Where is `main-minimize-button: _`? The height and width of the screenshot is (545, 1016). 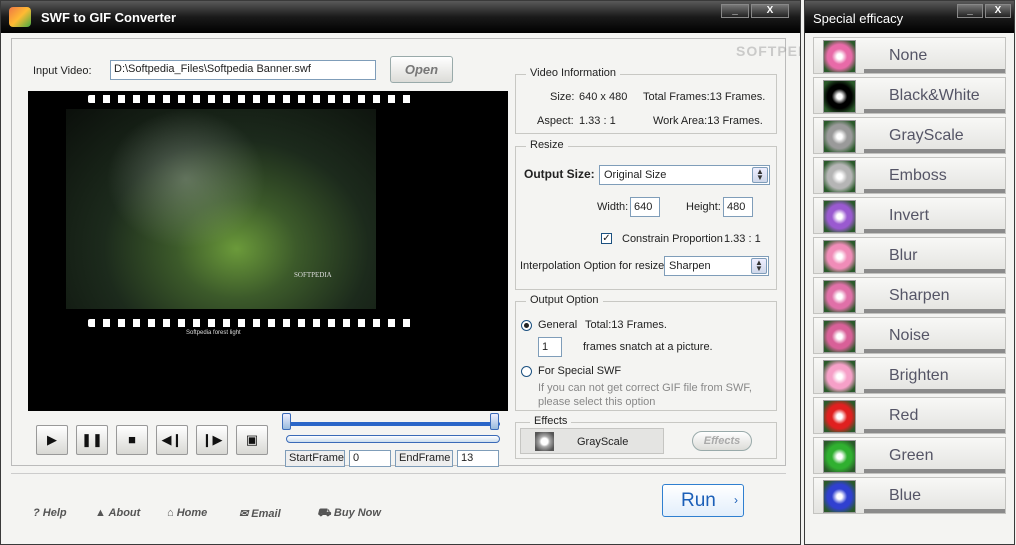 main-minimize-button: _ is located at coordinates (735, 11).